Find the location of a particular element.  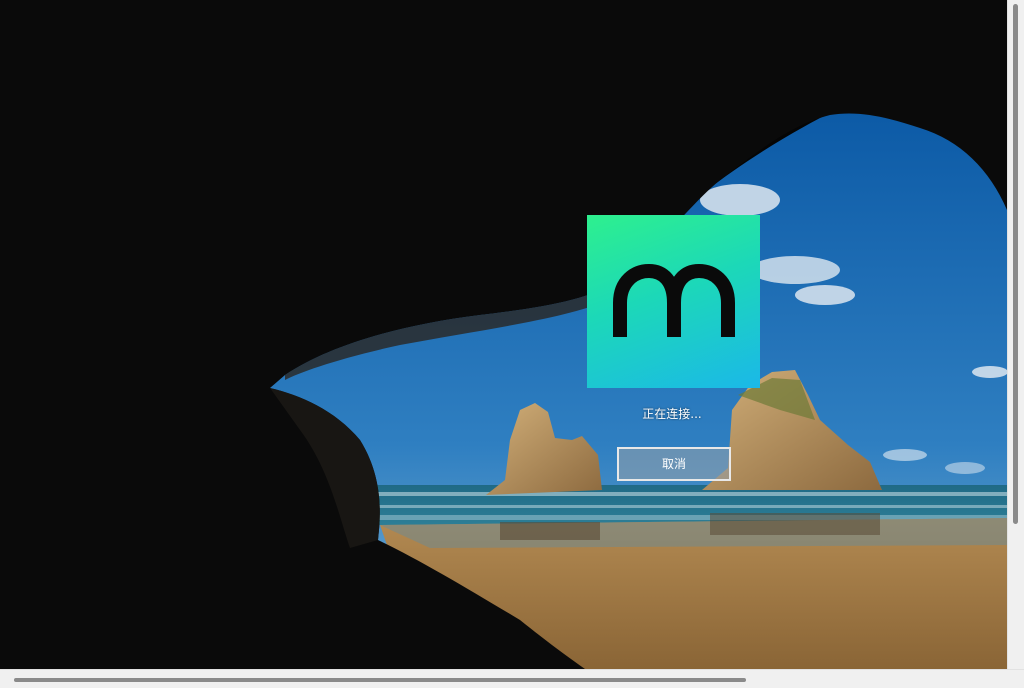

m-logo-icon is located at coordinates (673, 301).